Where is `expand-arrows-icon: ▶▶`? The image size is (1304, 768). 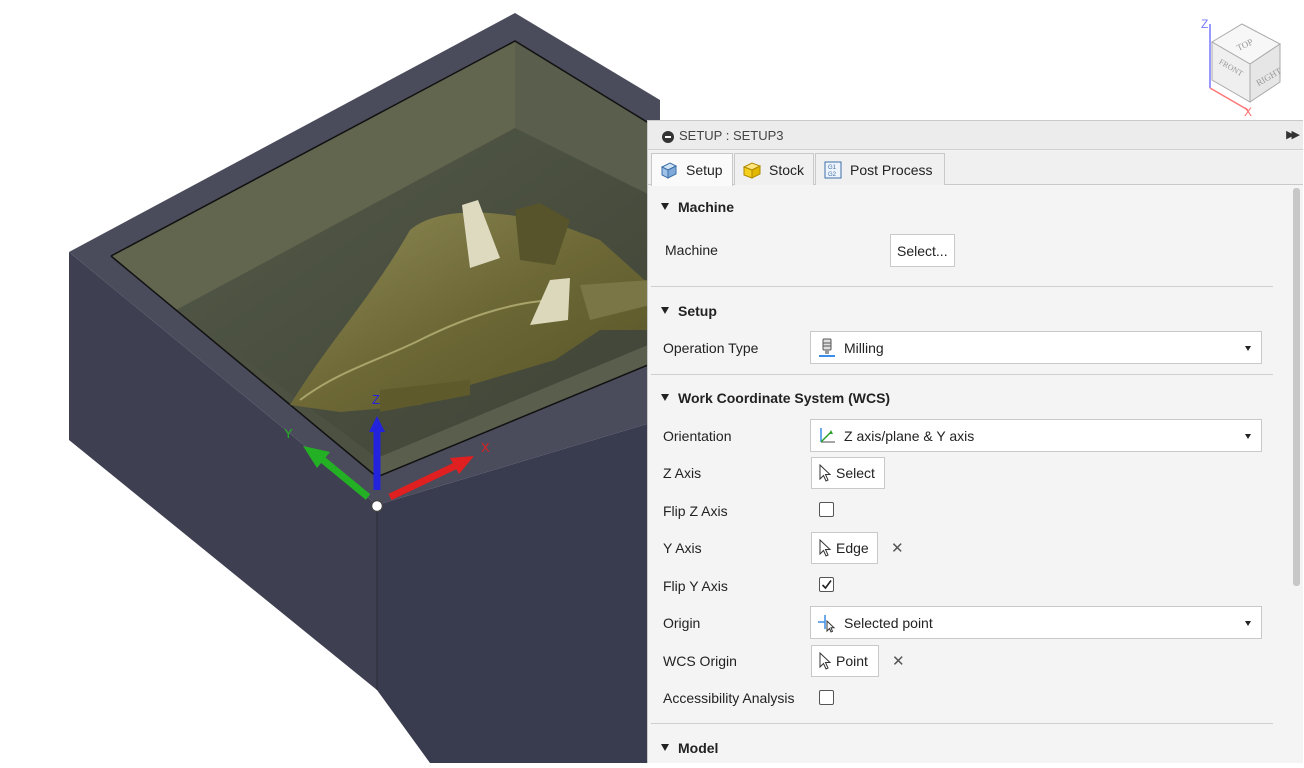 expand-arrows-icon: ▶▶ is located at coordinates (1293, 134).